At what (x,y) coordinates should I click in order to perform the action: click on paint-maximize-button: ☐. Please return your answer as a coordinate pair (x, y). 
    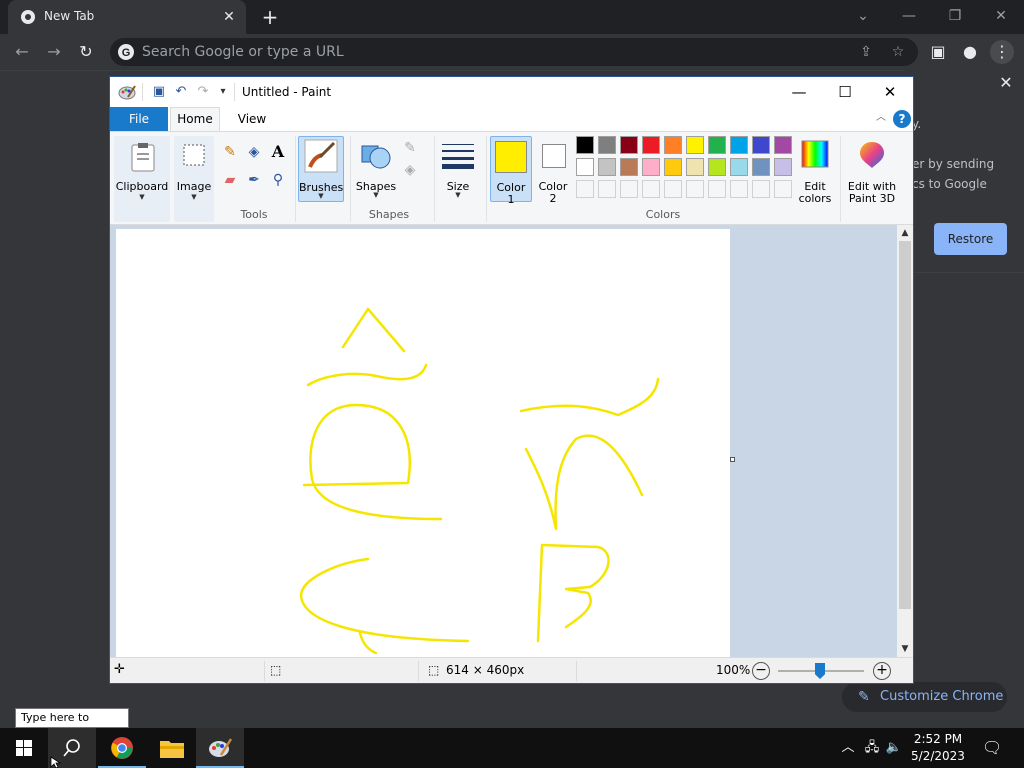
    Looking at the image, I should click on (845, 92).